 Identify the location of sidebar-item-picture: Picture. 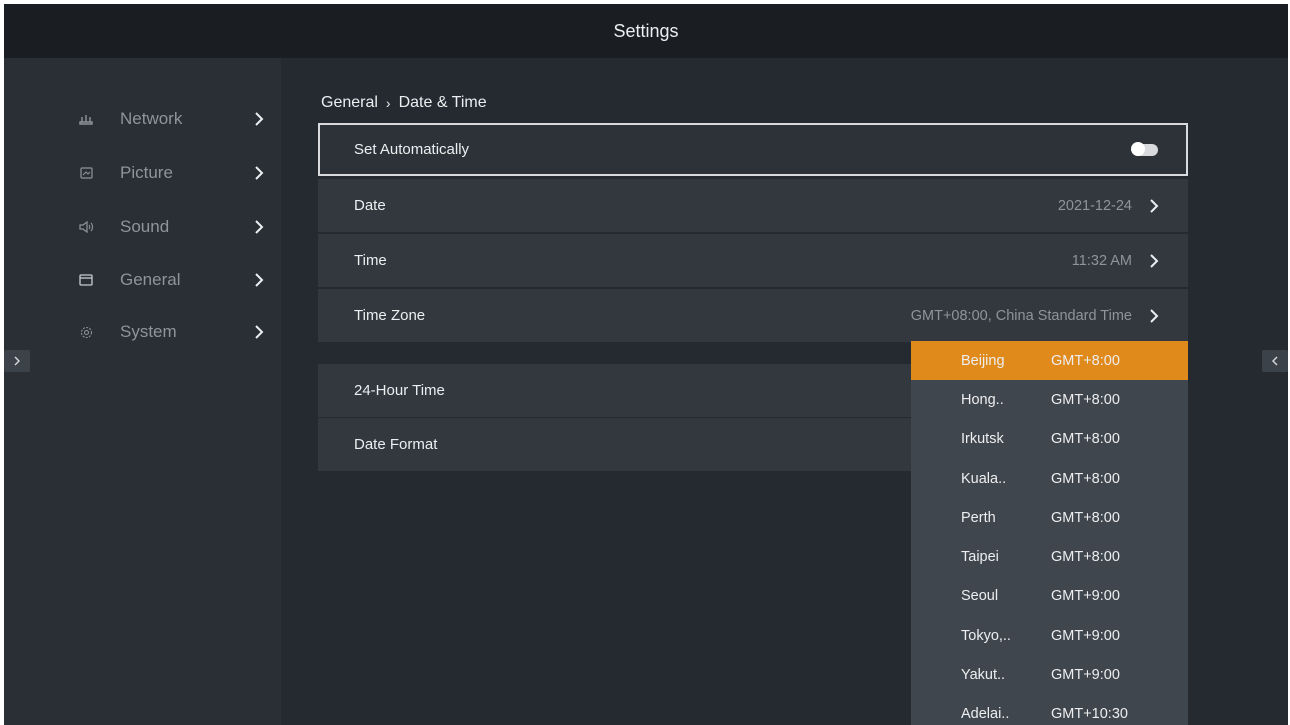
(142, 173).